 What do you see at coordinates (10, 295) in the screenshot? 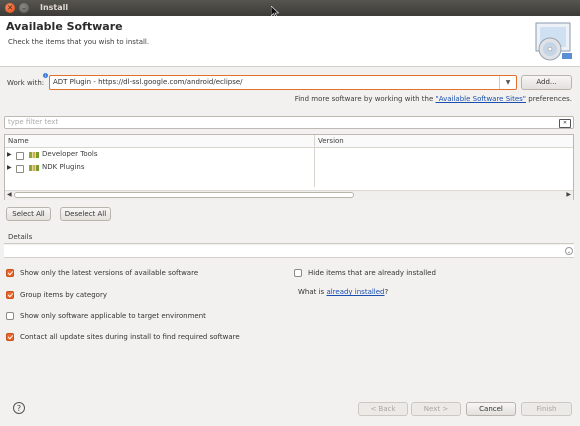
I see `group-by-category-checkbox` at bounding box center [10, 295].